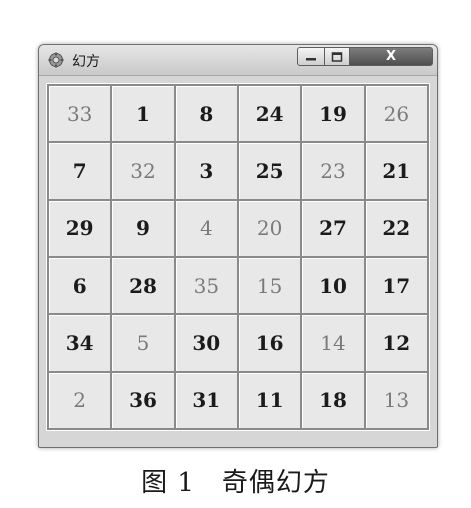  Describe the element at coordinates (86, 62) in the screenshot. I see `window-title: 幻方` at that location.